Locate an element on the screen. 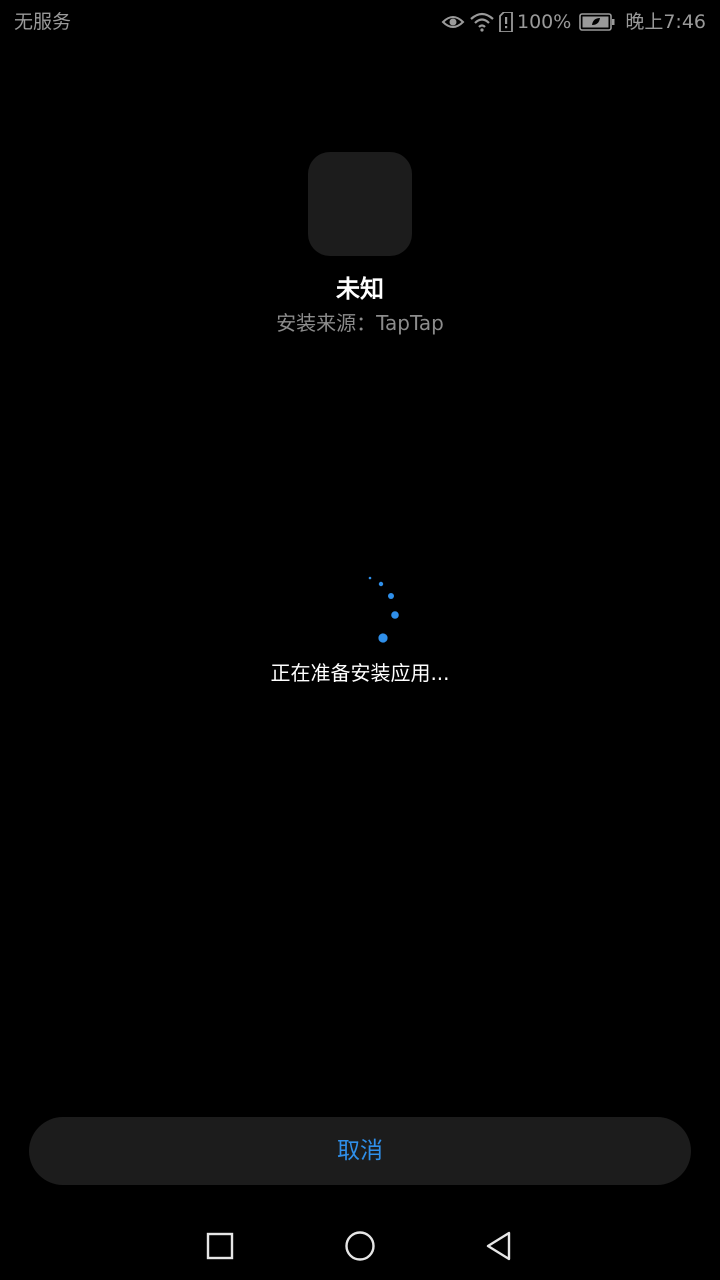  battery-icon is located at coordinates (597, 22).